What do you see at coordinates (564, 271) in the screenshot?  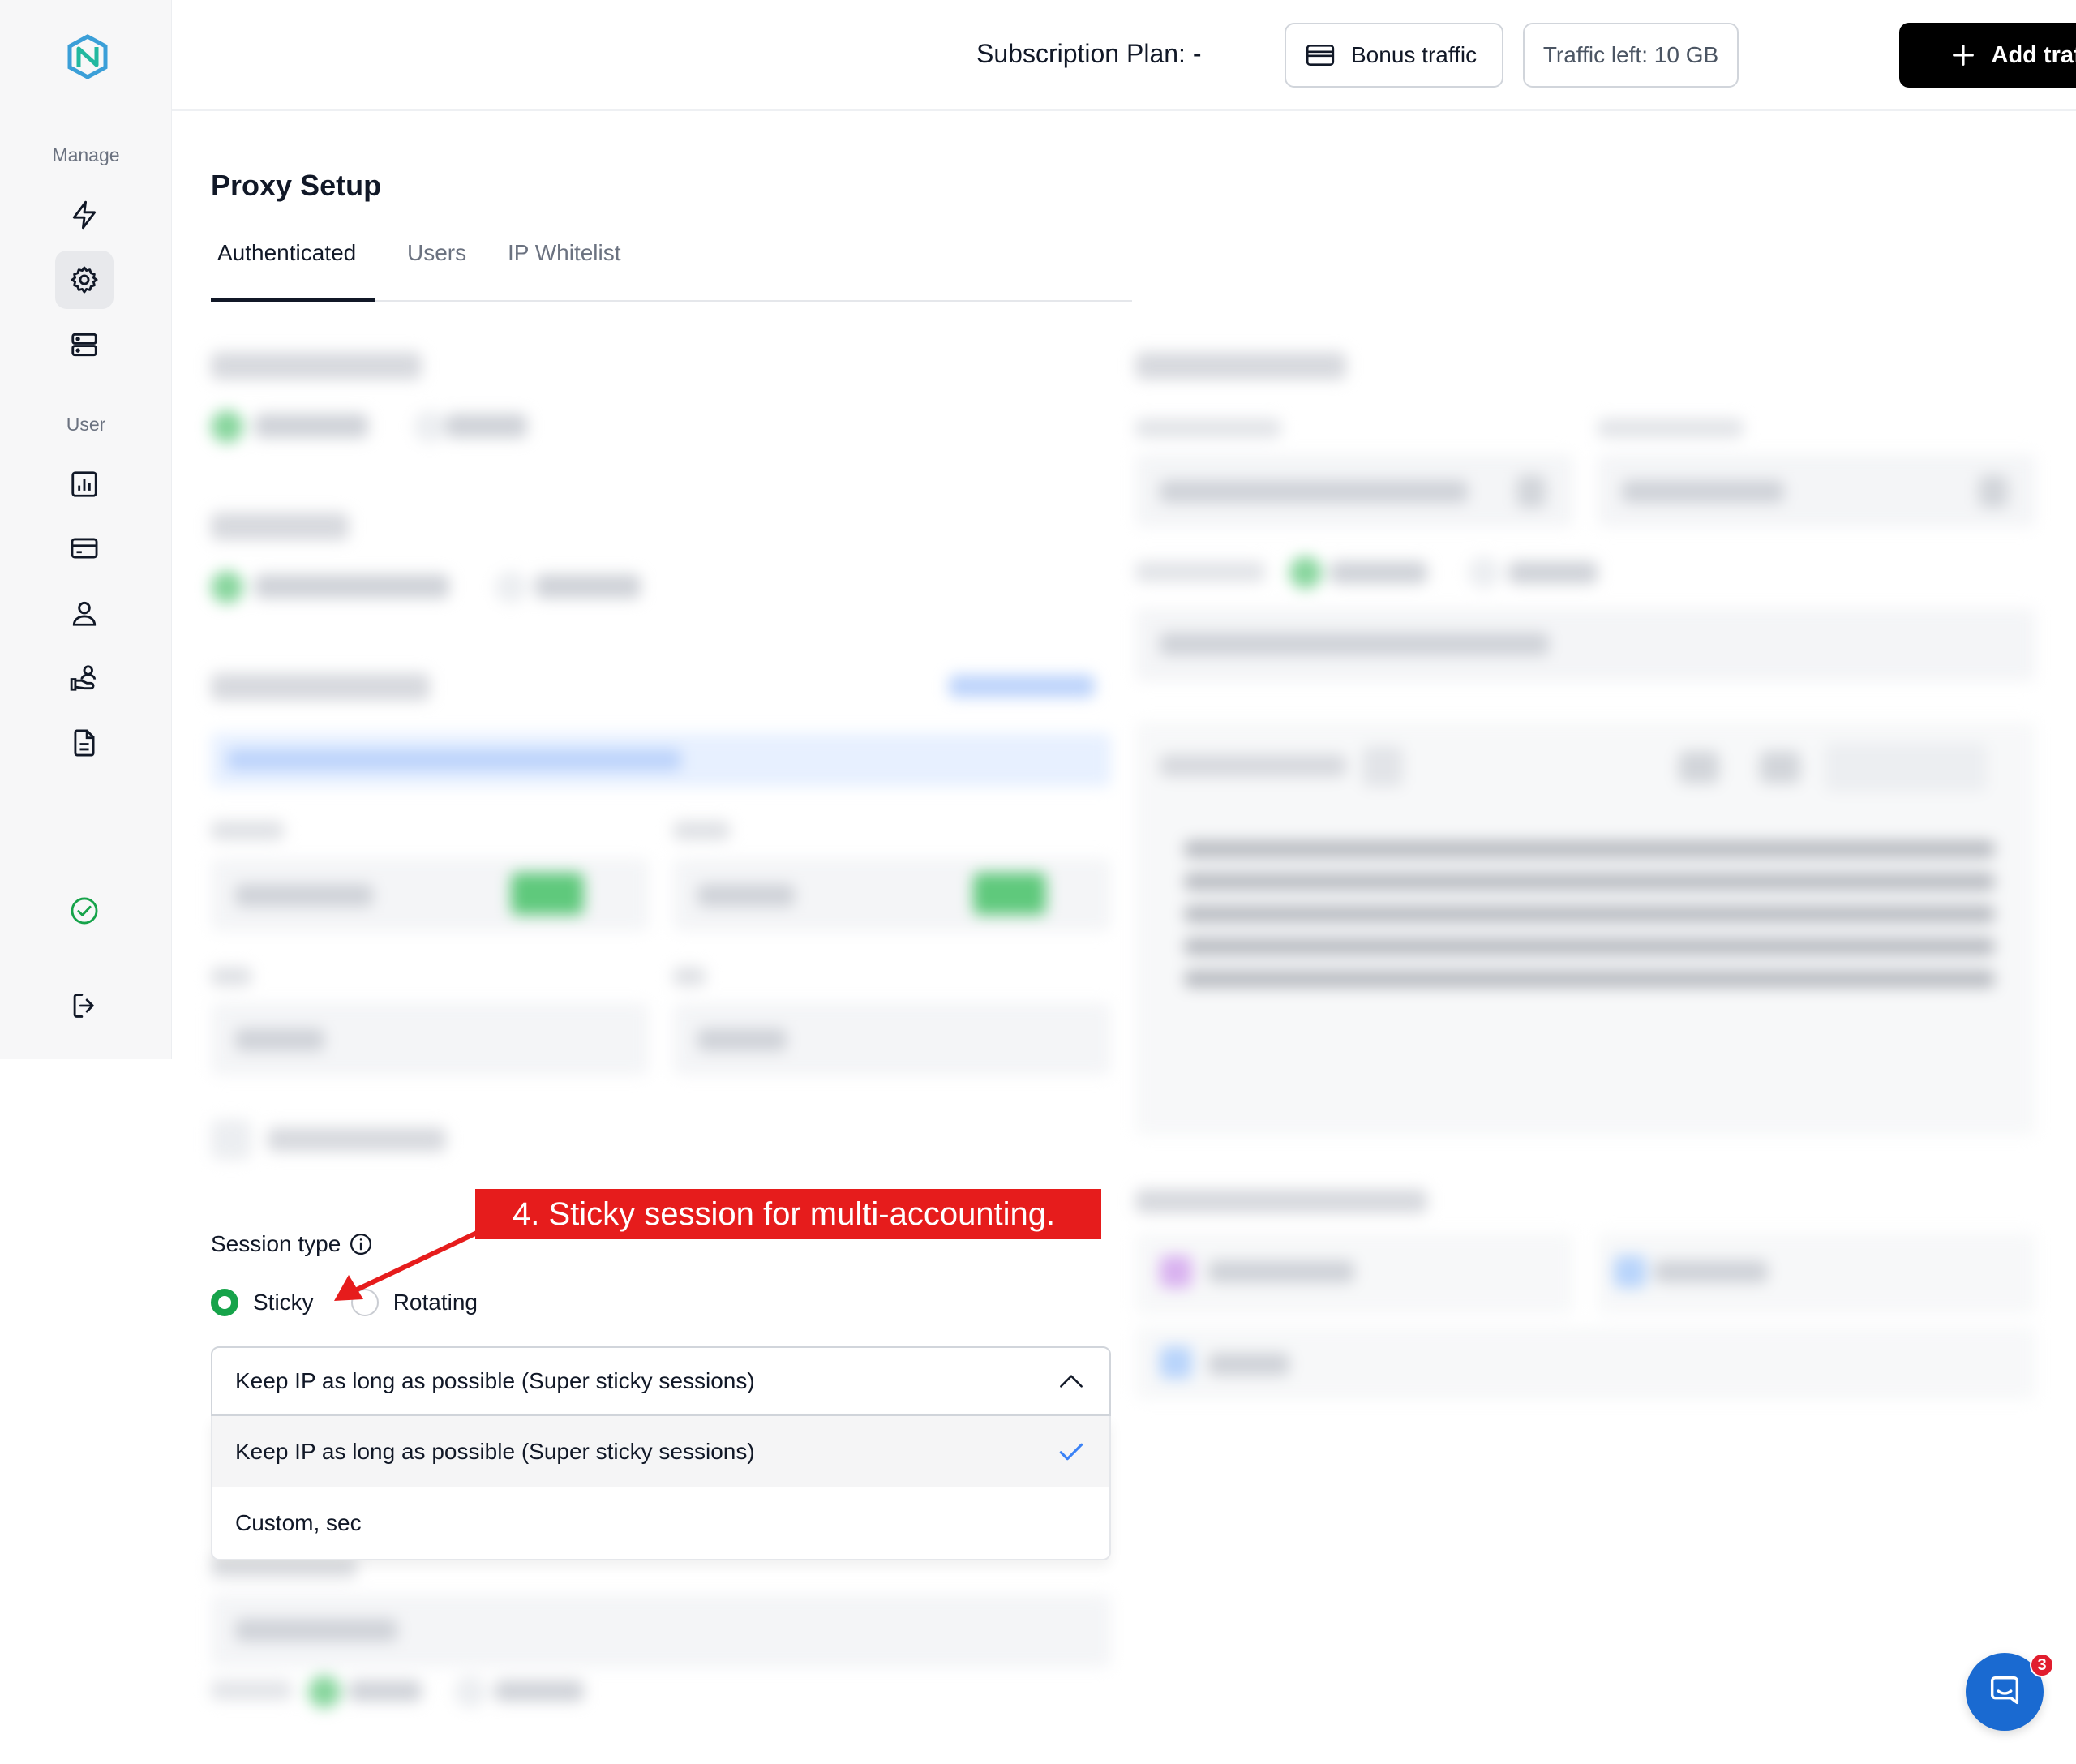 I see `tab-ip-whitelist: IP Whitelist` at bounding box center [564, 271].